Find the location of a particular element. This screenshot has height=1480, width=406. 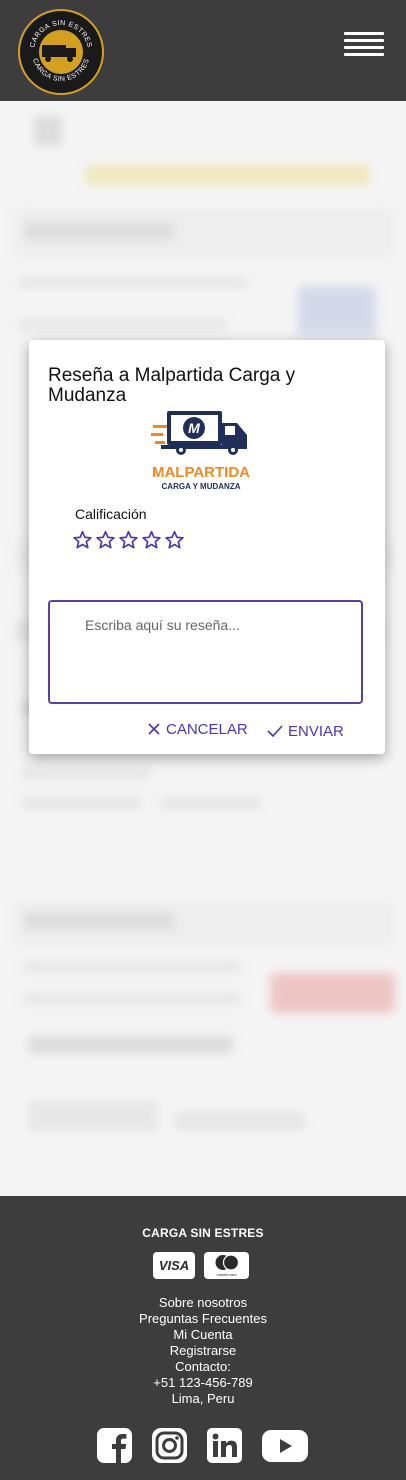

linkedin-icon is located at coordinates (224, 1445).